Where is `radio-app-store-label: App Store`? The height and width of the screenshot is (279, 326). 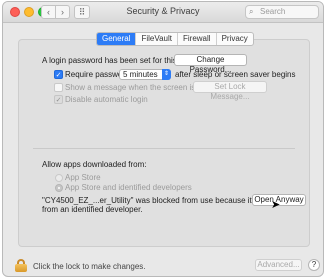
radio-app-store-label: App Store is located at coordinates (83, 177).